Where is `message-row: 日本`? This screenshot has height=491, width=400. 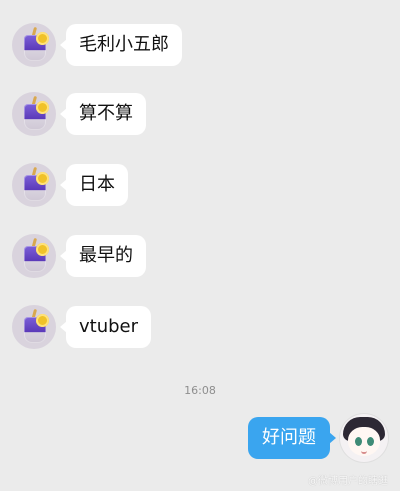
message-row: 日本 is located at coordinates (70, 185).